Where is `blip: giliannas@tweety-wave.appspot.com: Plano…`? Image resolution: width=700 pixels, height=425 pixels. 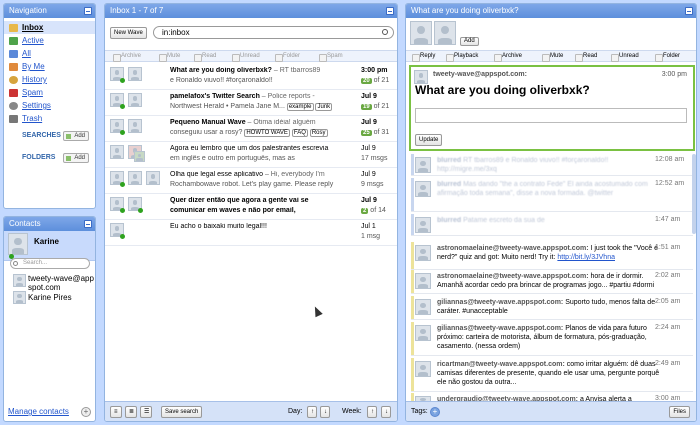 blip: giliannas@tweety-wave.appspot.com: Plano… is located at coordinates (552, 339).